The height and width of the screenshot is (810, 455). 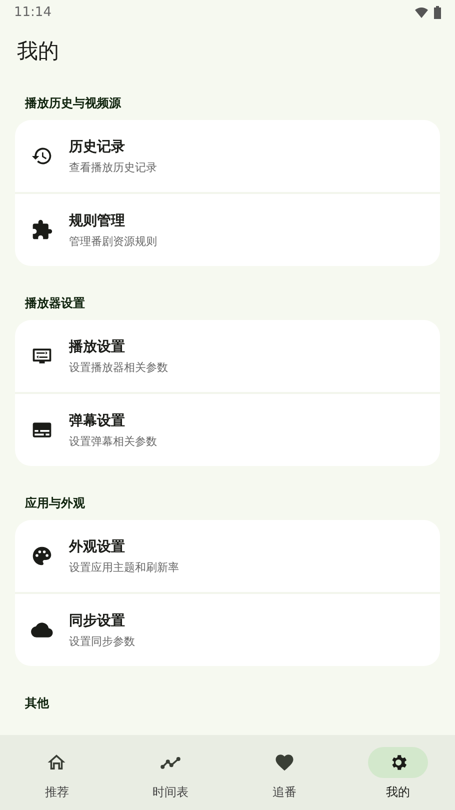 What do you see at coordinates (398, 772) in the screenshot?
I see `nav-tab: 我的` at bounding box center [398, 772].